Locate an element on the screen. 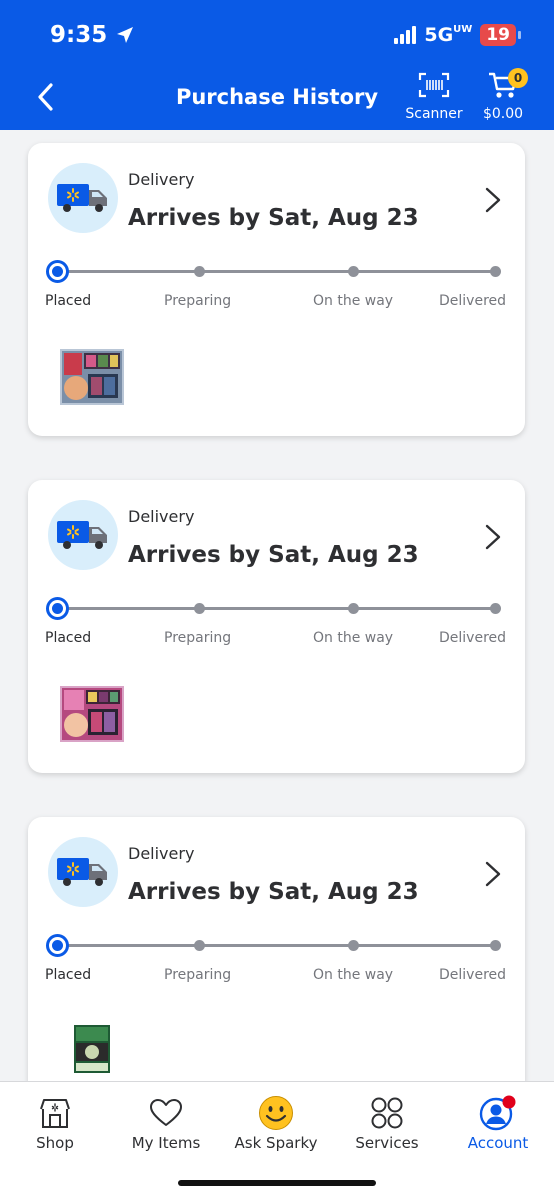 This screenshot has height=1200, width=554. grid-circles-icon is located at coordinates (387, 1113).